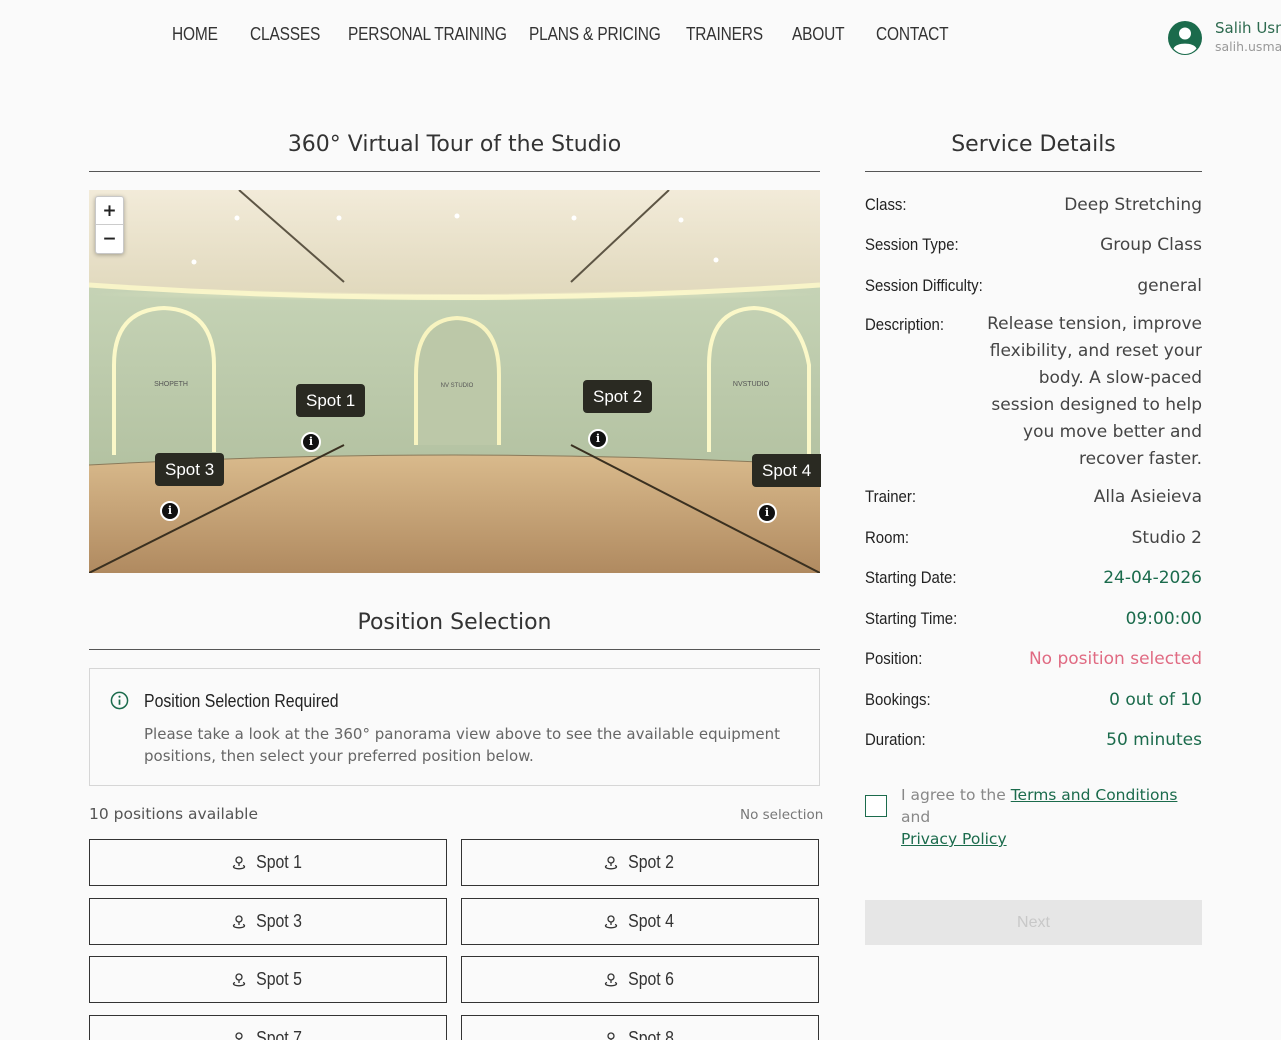  I want to click on spot-button-label: Spot 3, so click(279, 921).